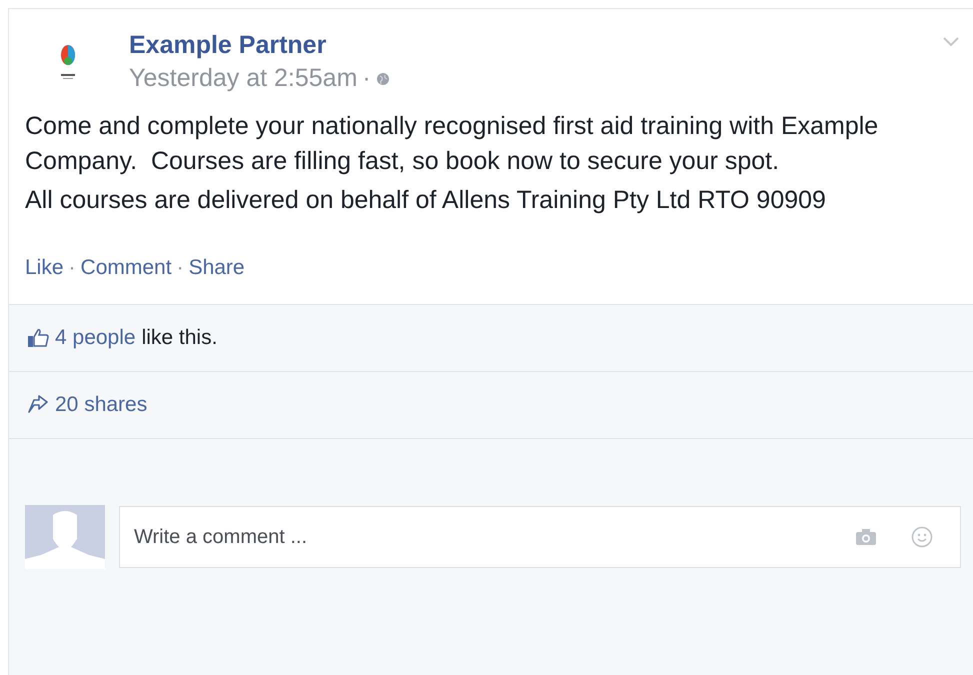 Image resolution: width=973 pixels, height=675 pixels. I want to click on thumbs-up-icon, so click(38, 338).